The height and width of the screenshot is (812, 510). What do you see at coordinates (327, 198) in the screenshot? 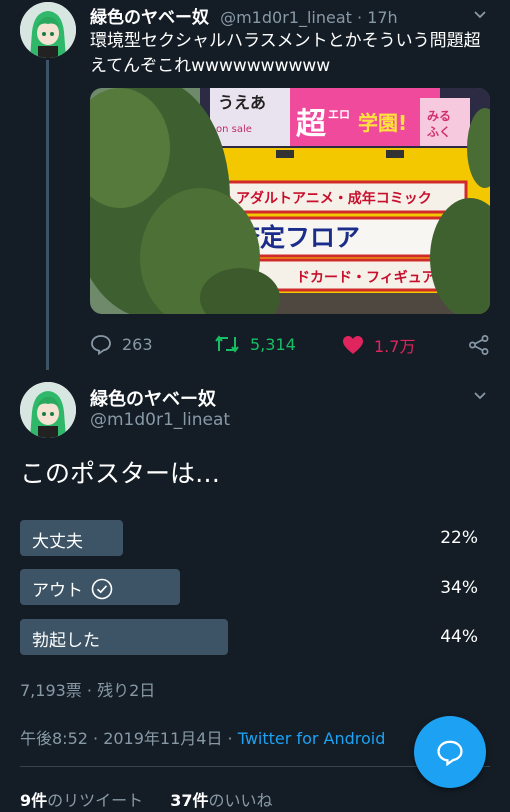
I see `sign-text-line-1: ・アダルトアニメ・成年コミック` at bounding box center [327, 198].